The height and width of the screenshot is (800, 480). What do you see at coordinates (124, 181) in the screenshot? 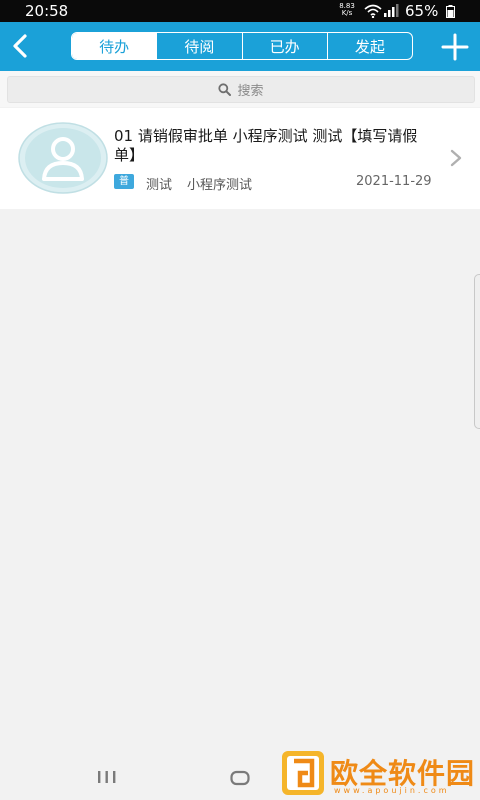
I see `priority-badge: 普` at bounding box center [124, 181].